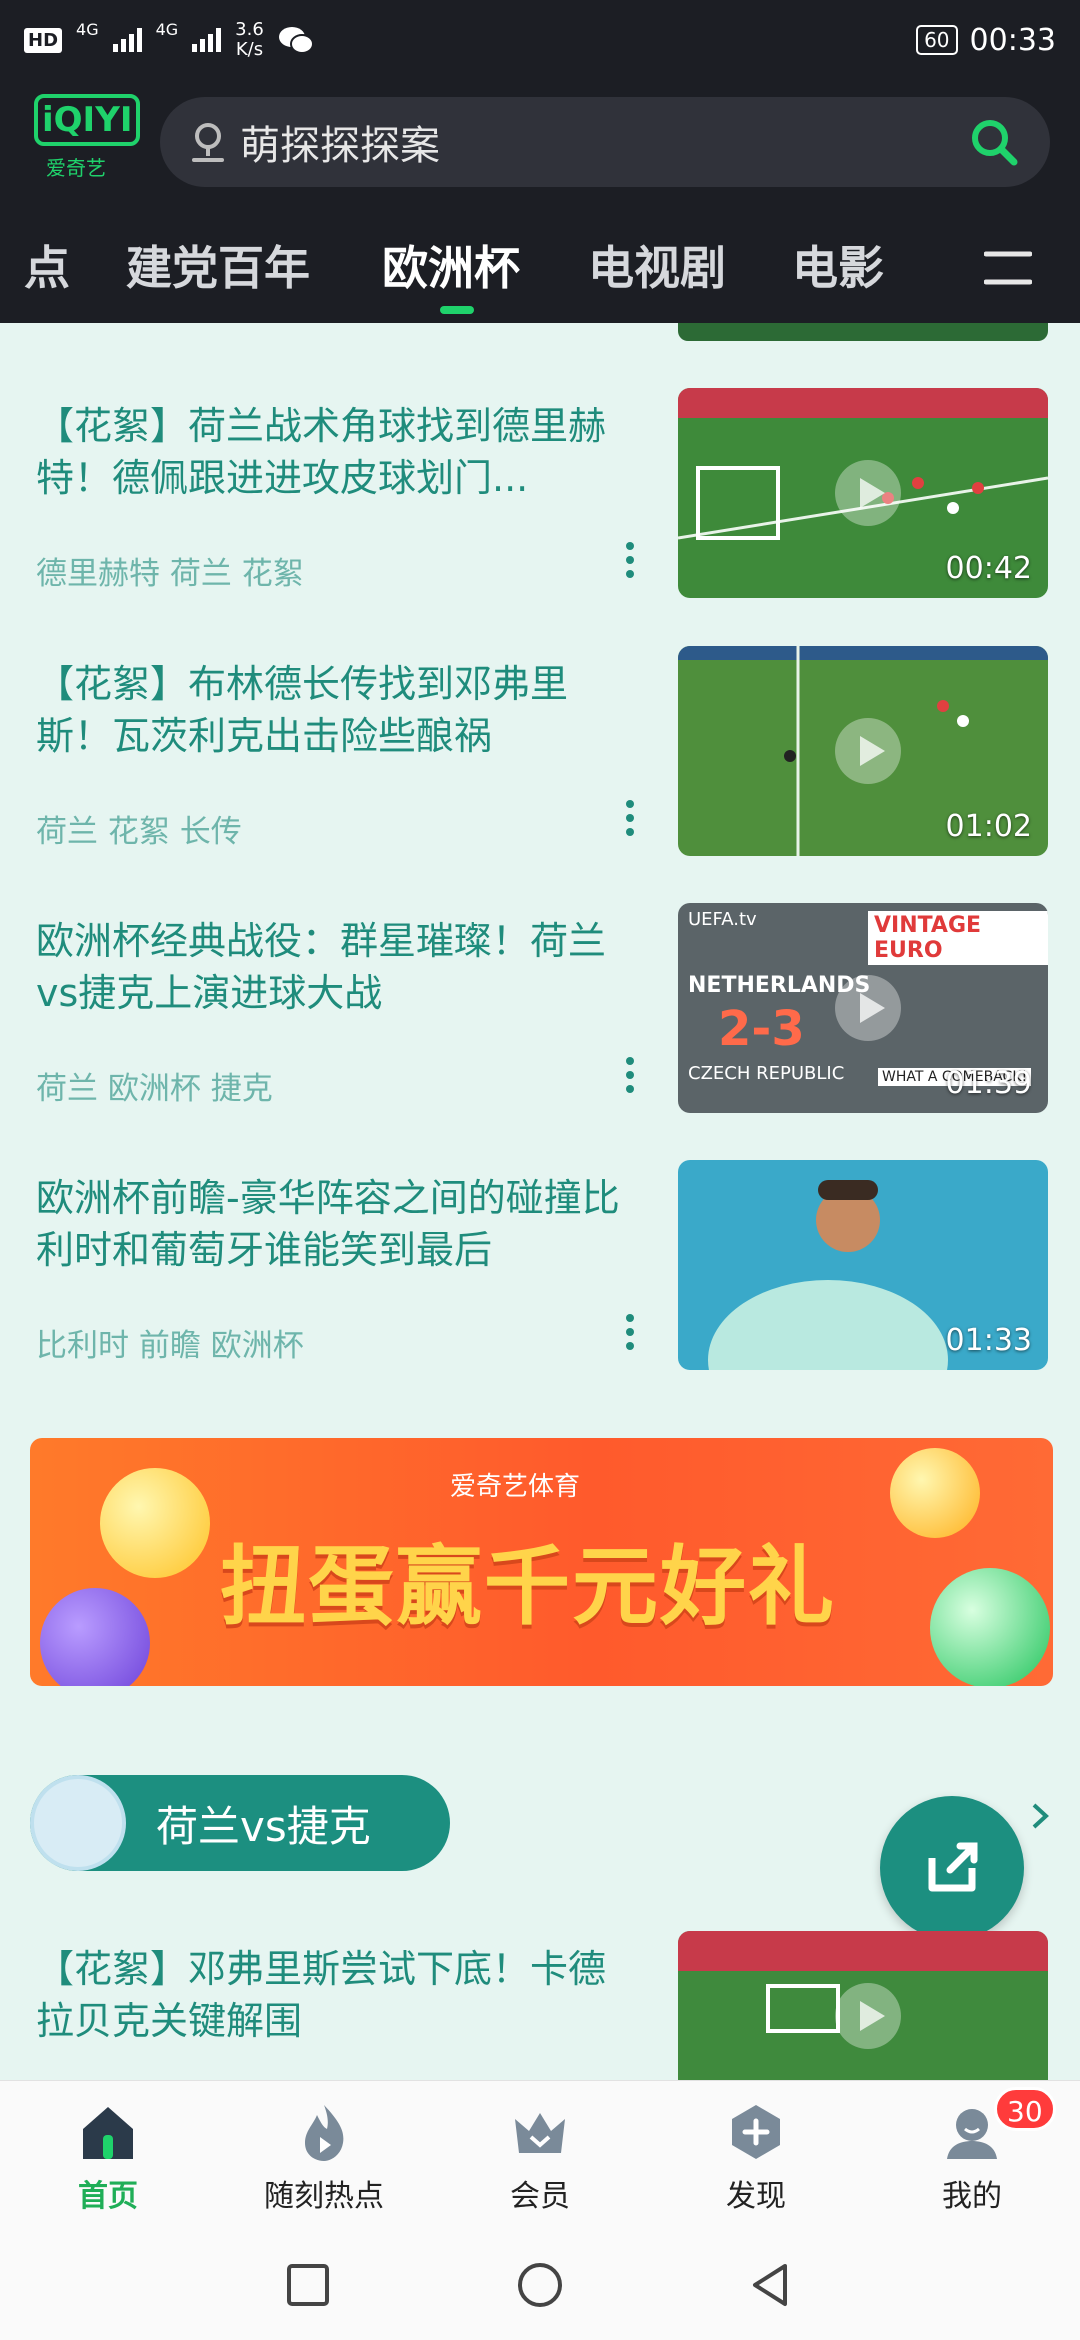  What do you see at coordinates (540, 40) in the screenshot?
I see `status-bar: HD 4G 4G 3.6 K/s 60 00:33` at bounding box center [540, 40].